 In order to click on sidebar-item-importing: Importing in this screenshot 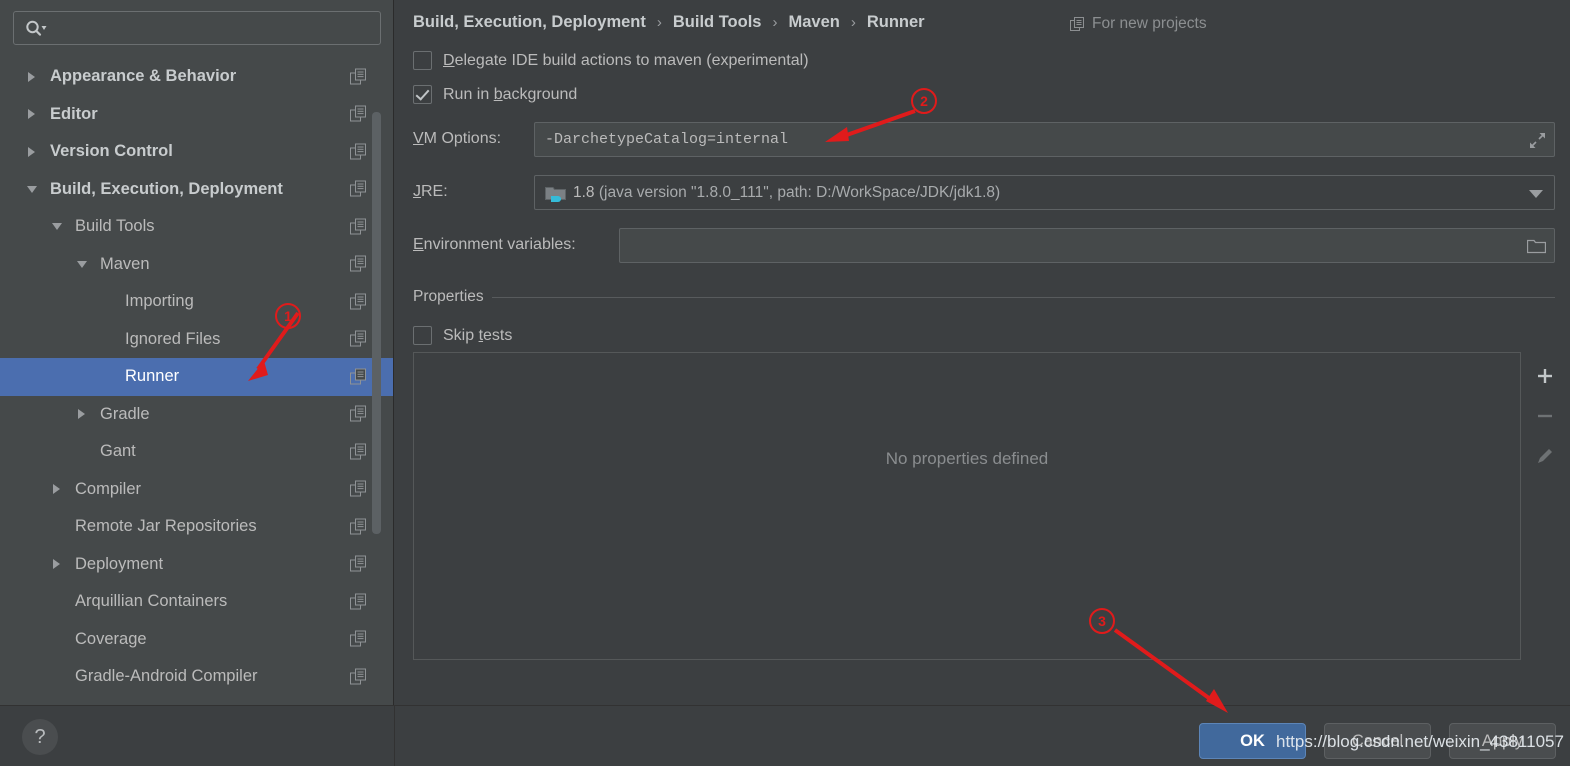, I will do `click(196, 302)`.